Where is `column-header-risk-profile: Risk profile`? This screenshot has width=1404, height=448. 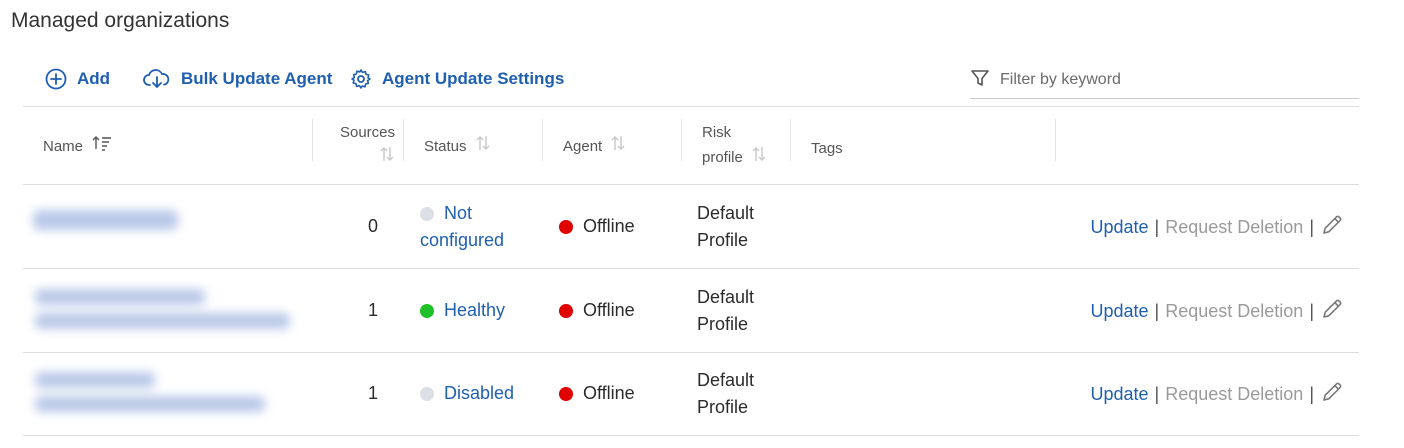
column-header-risk-profile: Risk profile is located at coordinates (734, 145).